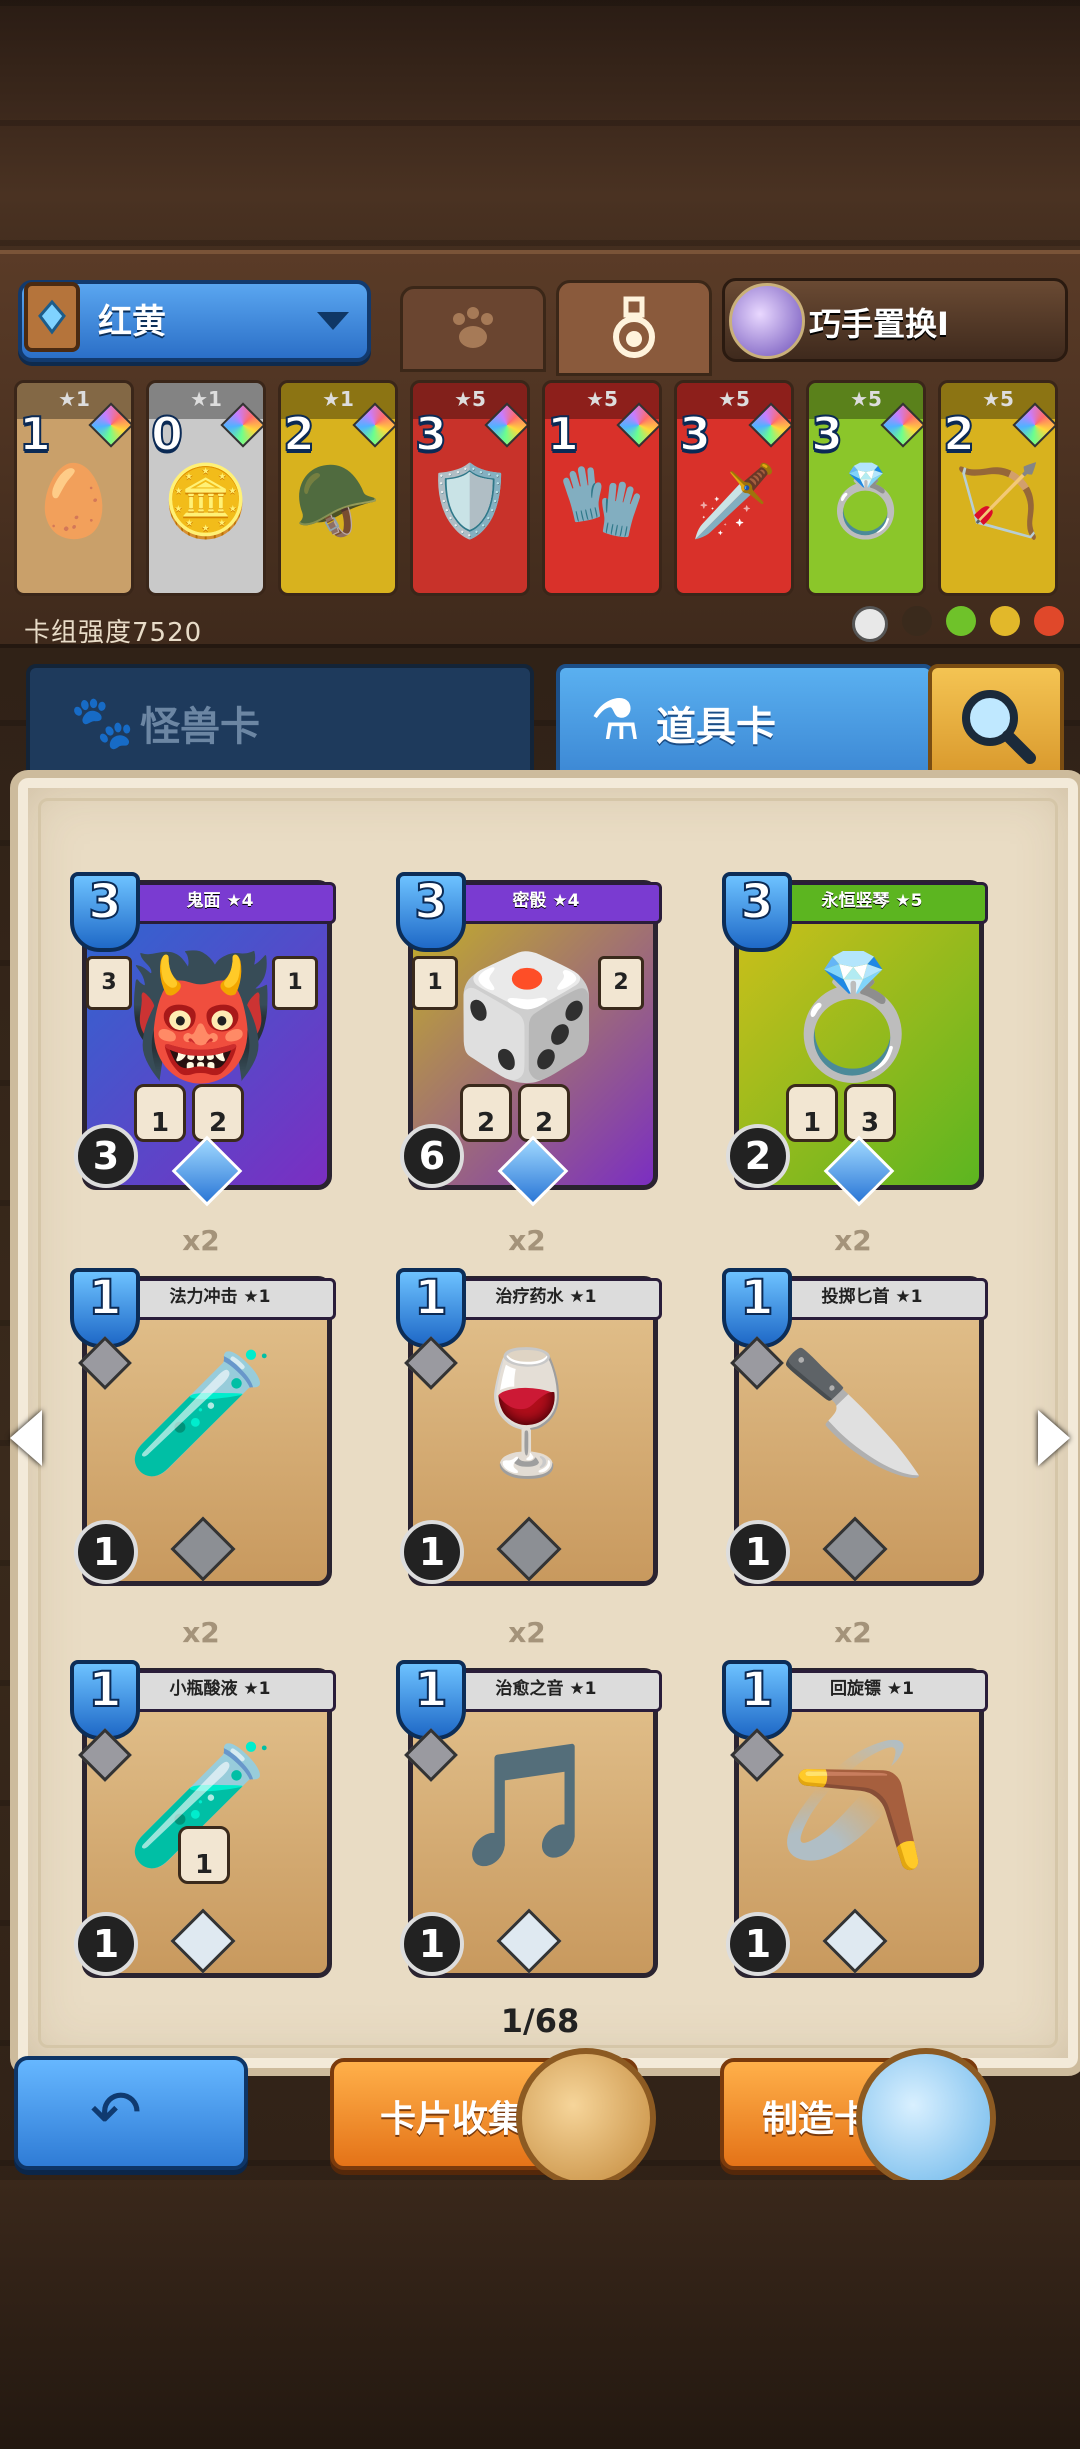  Describe the element at coordinates (74, 500) in the screenshot. I see `card-art-icon: 🥚` at that location.